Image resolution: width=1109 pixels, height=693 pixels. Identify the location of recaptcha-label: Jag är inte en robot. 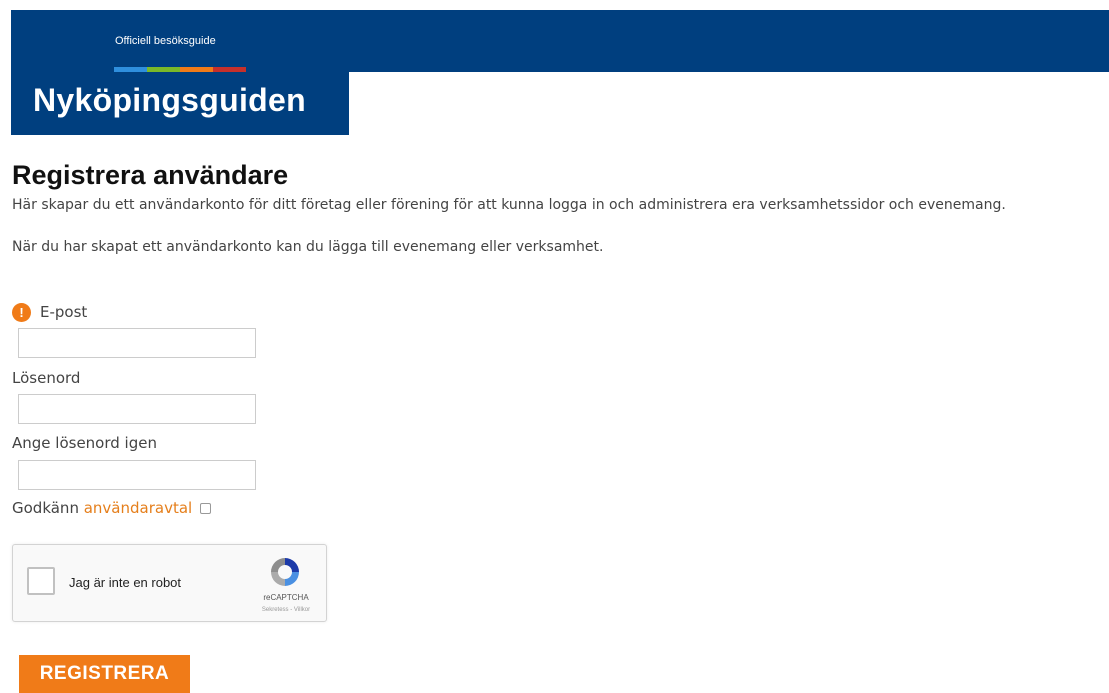
(125, 582).